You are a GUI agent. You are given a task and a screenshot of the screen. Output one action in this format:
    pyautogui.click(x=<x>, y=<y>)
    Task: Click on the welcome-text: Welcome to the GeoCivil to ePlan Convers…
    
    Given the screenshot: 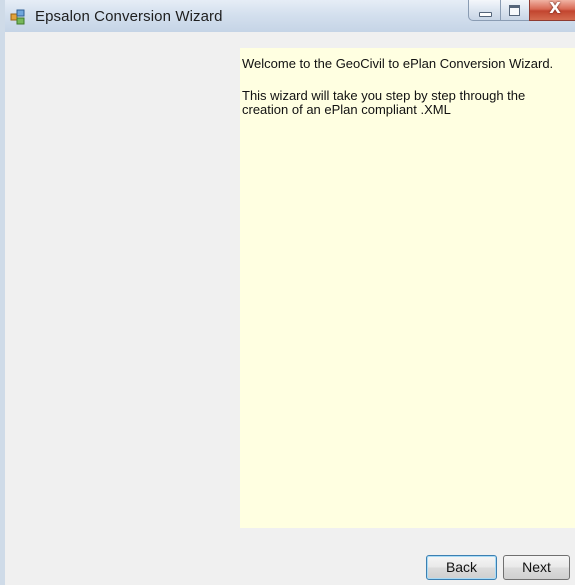 What is the action you would take?
    pyautogui.click(x=398, y=63)
    